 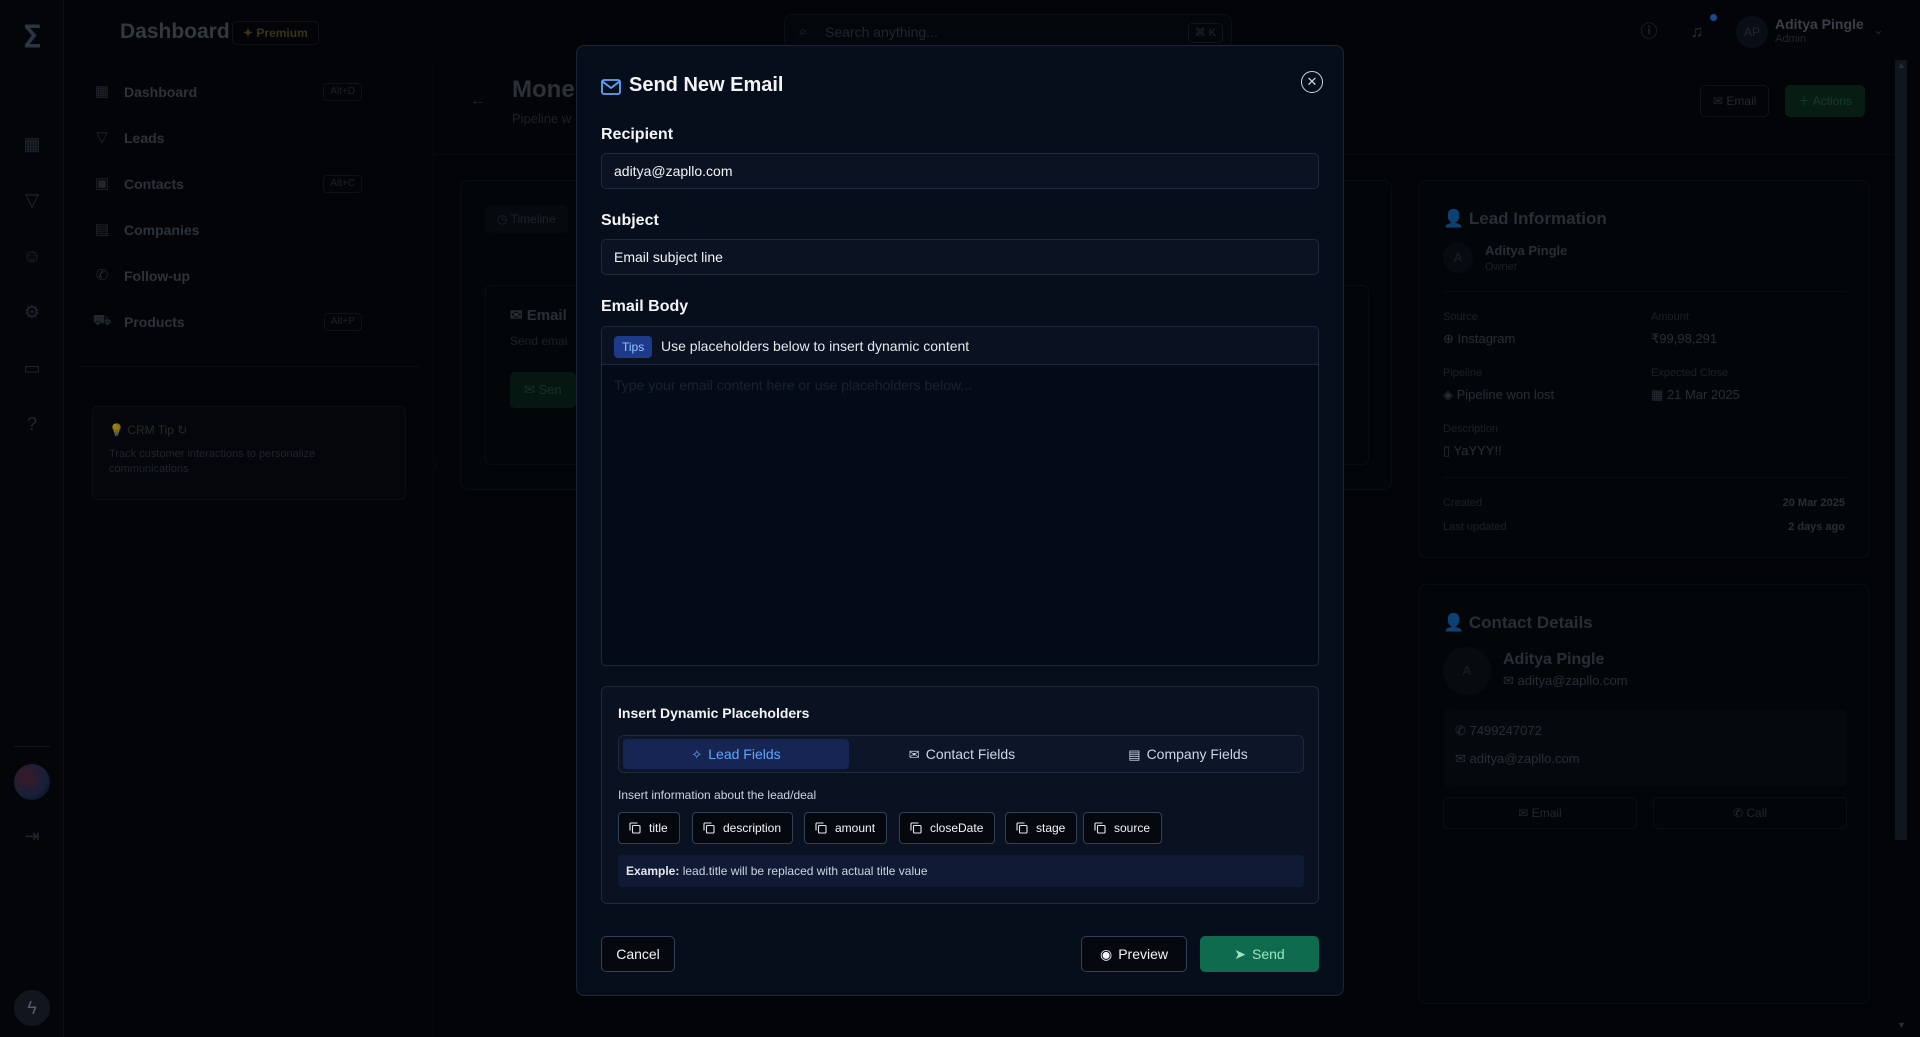 What do you see at coordinates (658, 828) in the screenshot?
I see `chip-label: title` at bounding box center [658, 828].